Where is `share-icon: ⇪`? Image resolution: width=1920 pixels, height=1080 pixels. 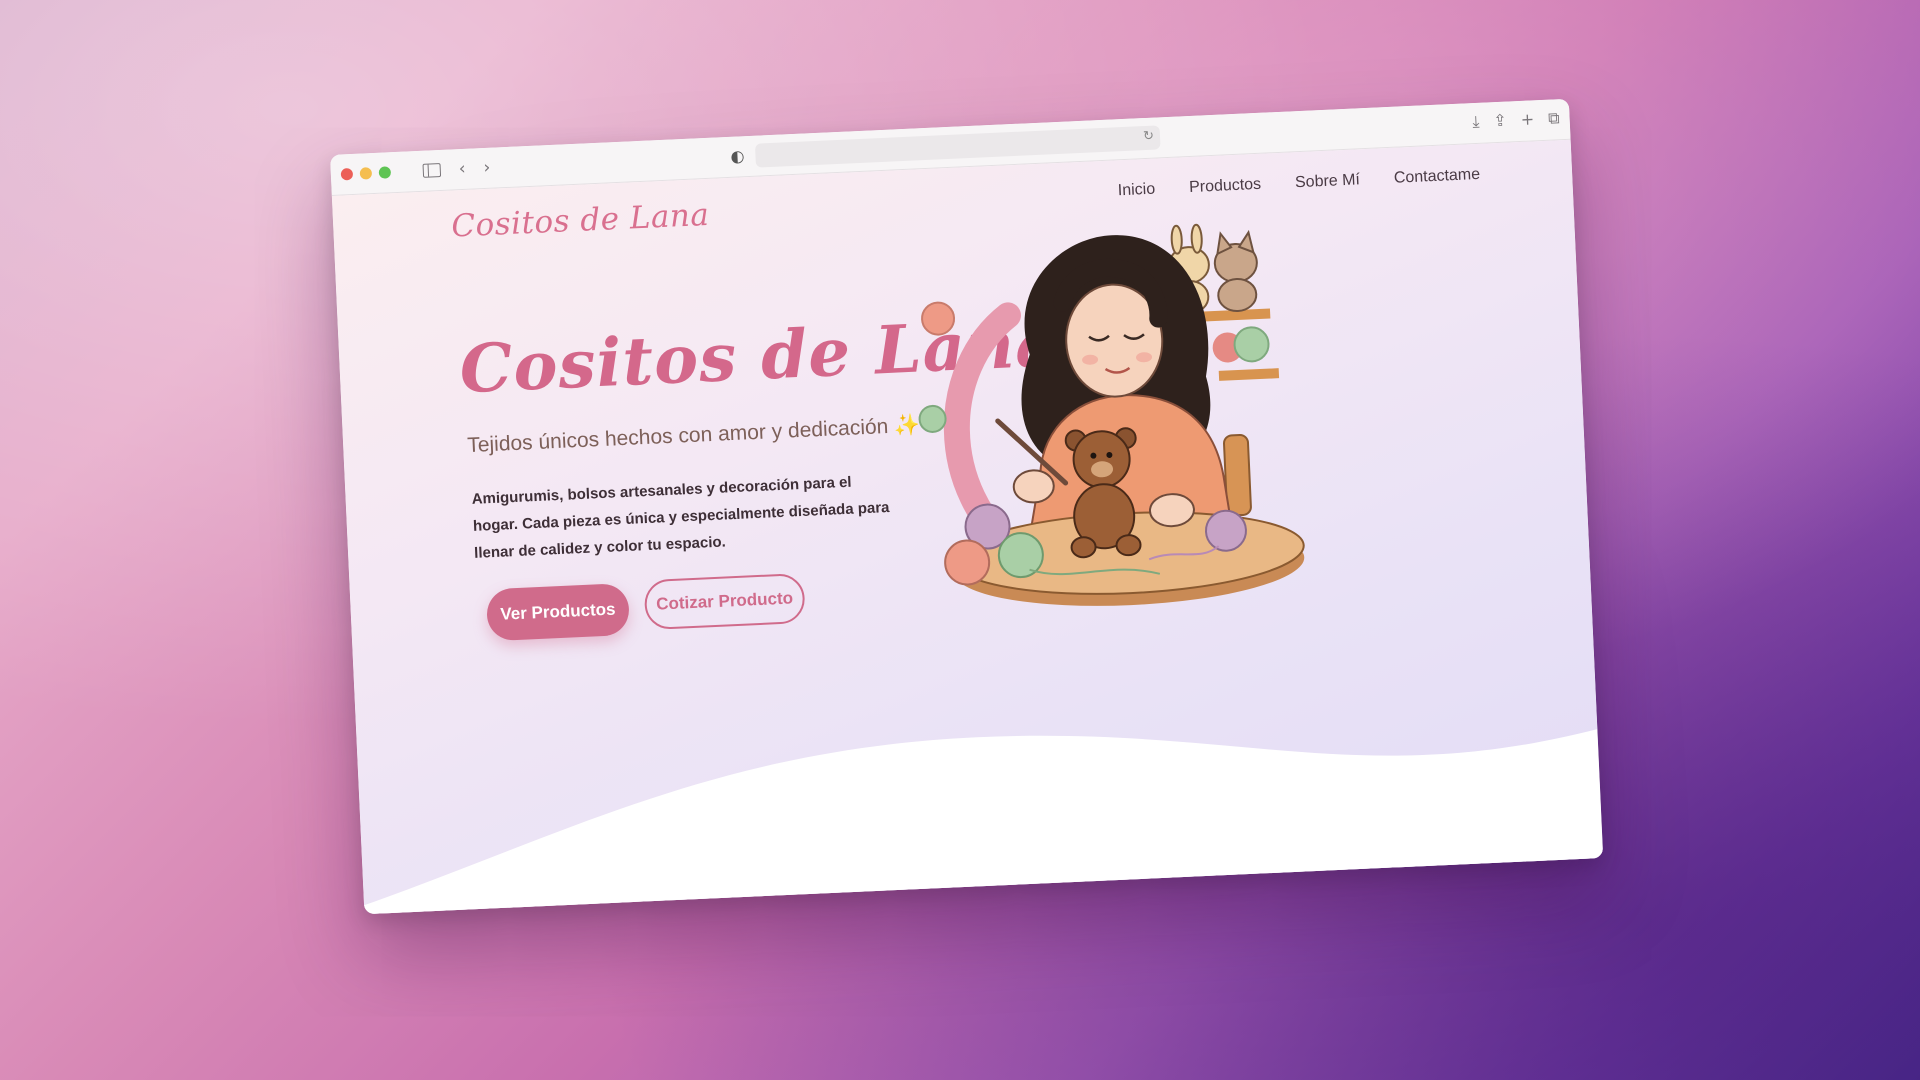 share-icon: ⇪ is located at coordinates (1500, 121).